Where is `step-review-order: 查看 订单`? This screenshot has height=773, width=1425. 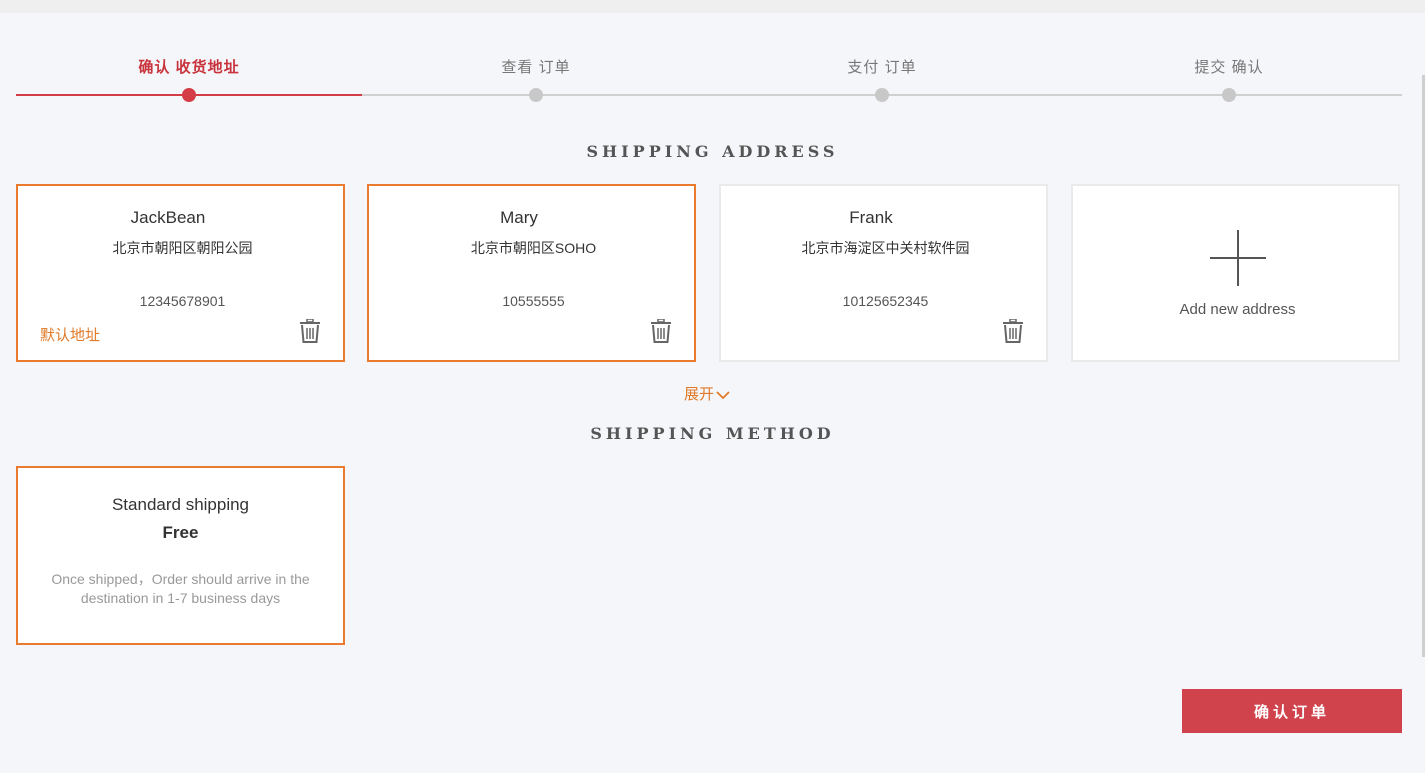 step-review-order: 查看 订单 is located at coordinates (536, 79).